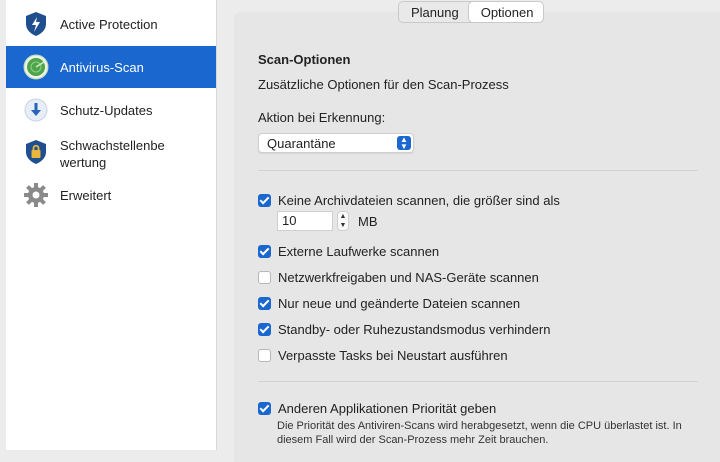 The height and width of the screenshot is (462, 720). I want to click on checkbox-label: Verpasste Tasks bei Neustart ausführen, so click(393, 355).